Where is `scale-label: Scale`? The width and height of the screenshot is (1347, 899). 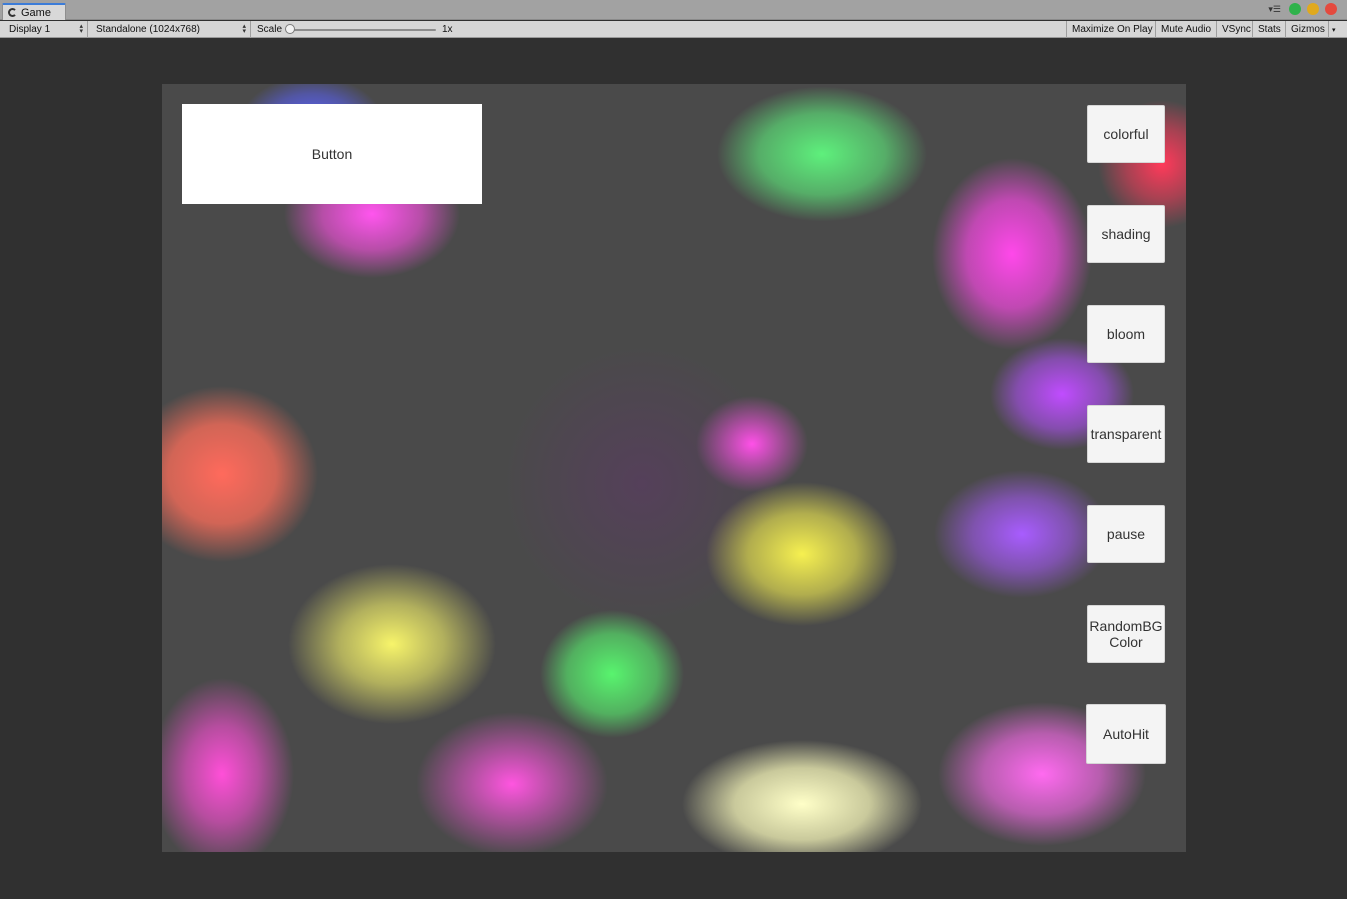 scale-label: Scale is located at coordinates (270, 29).